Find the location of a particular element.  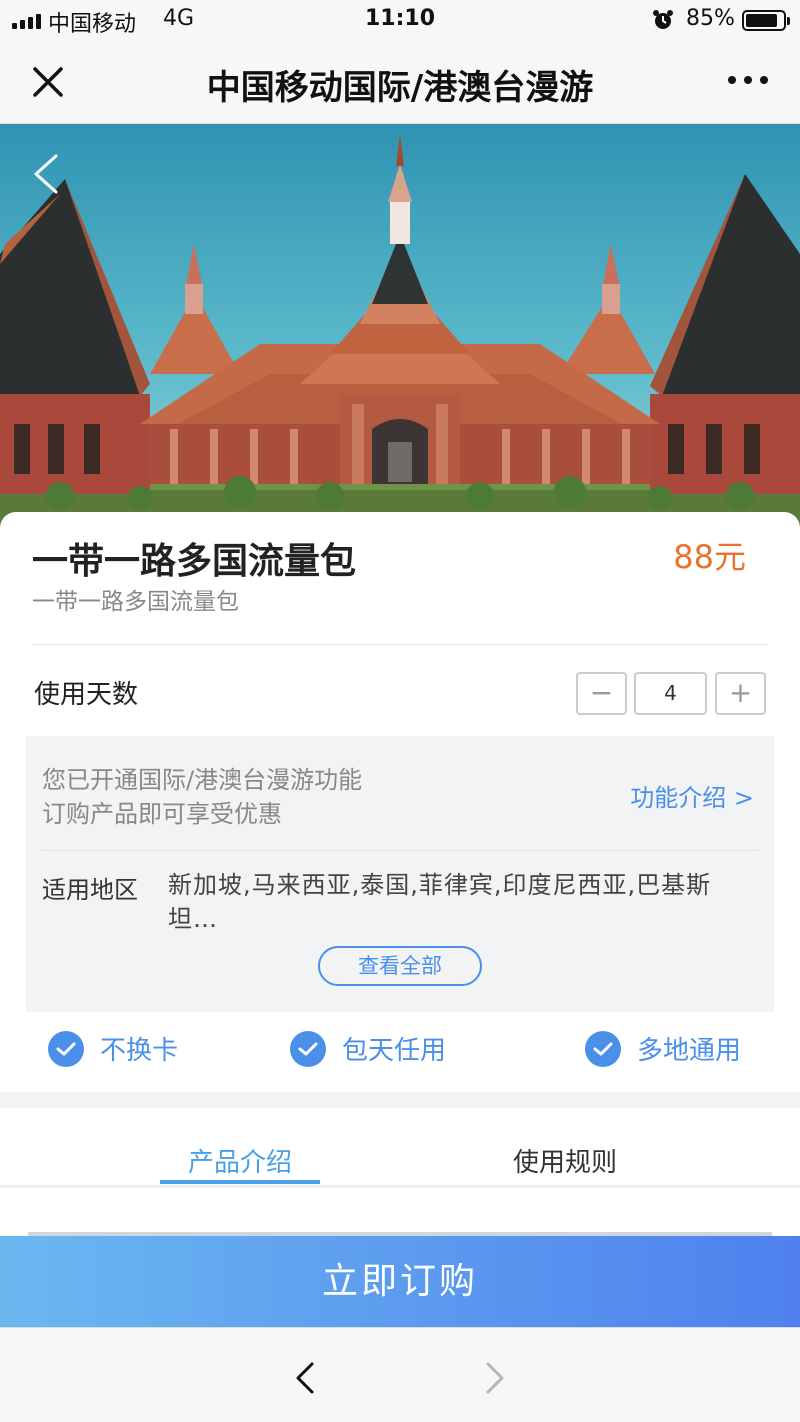

more-icon is located at coordinates (748, 80).